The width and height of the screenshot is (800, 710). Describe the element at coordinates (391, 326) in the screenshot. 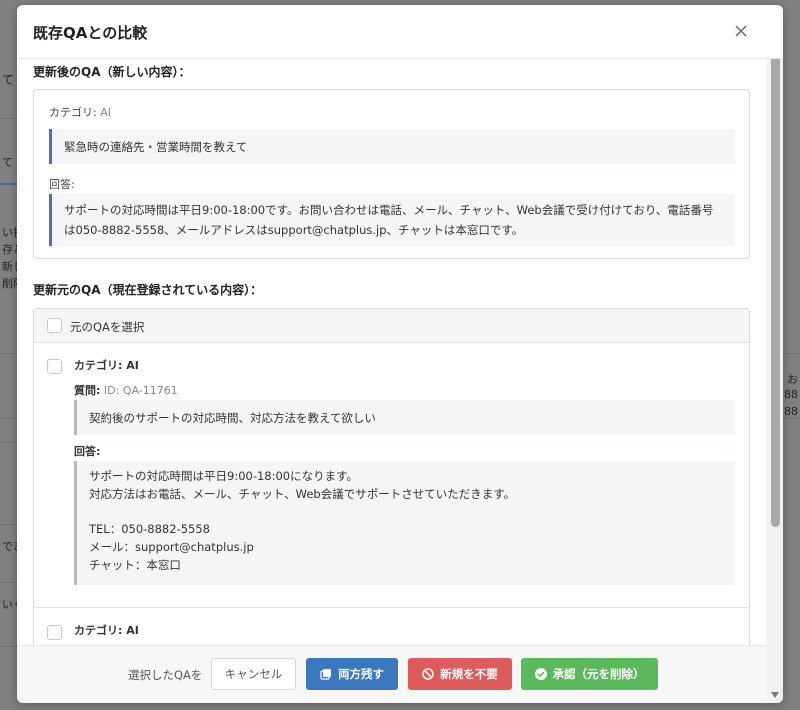

I see `select-all-bar: 元のQAを選択` at that location.